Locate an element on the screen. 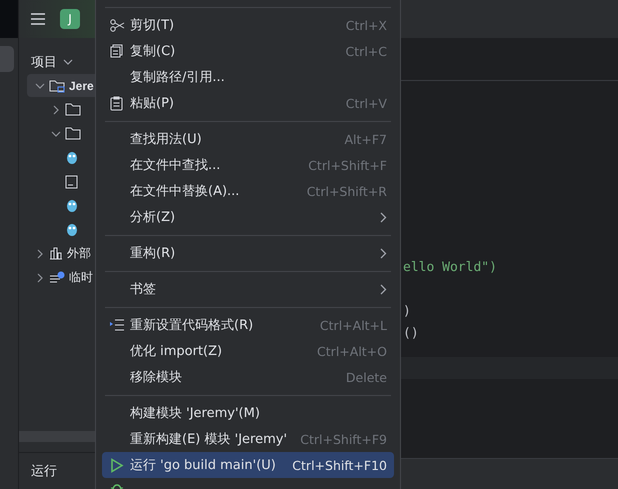 This screenshot has height=489, width=618. shortcut-label: Ctrl+Shift+F10 is located at coordinates (339, 465).